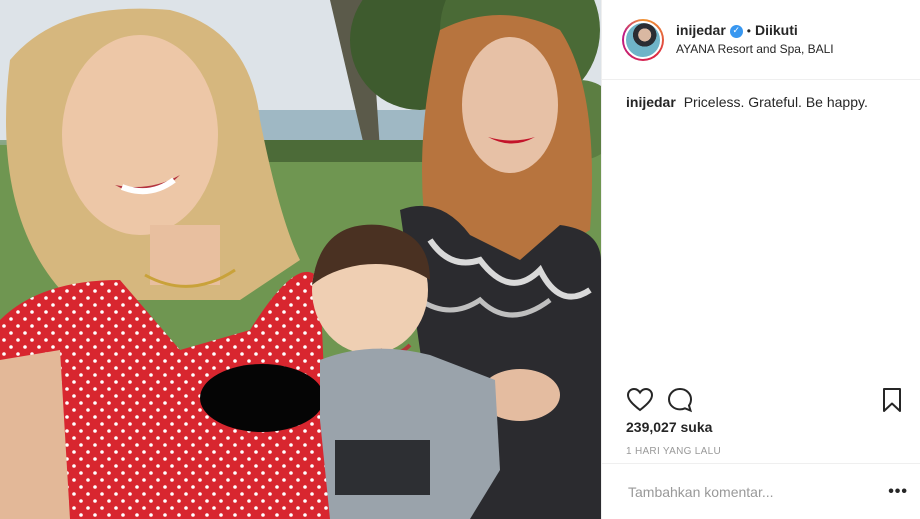 The height and width of the screenshot is (519, 920). I want to click on more-options-icon: •••, so click(898, 492).